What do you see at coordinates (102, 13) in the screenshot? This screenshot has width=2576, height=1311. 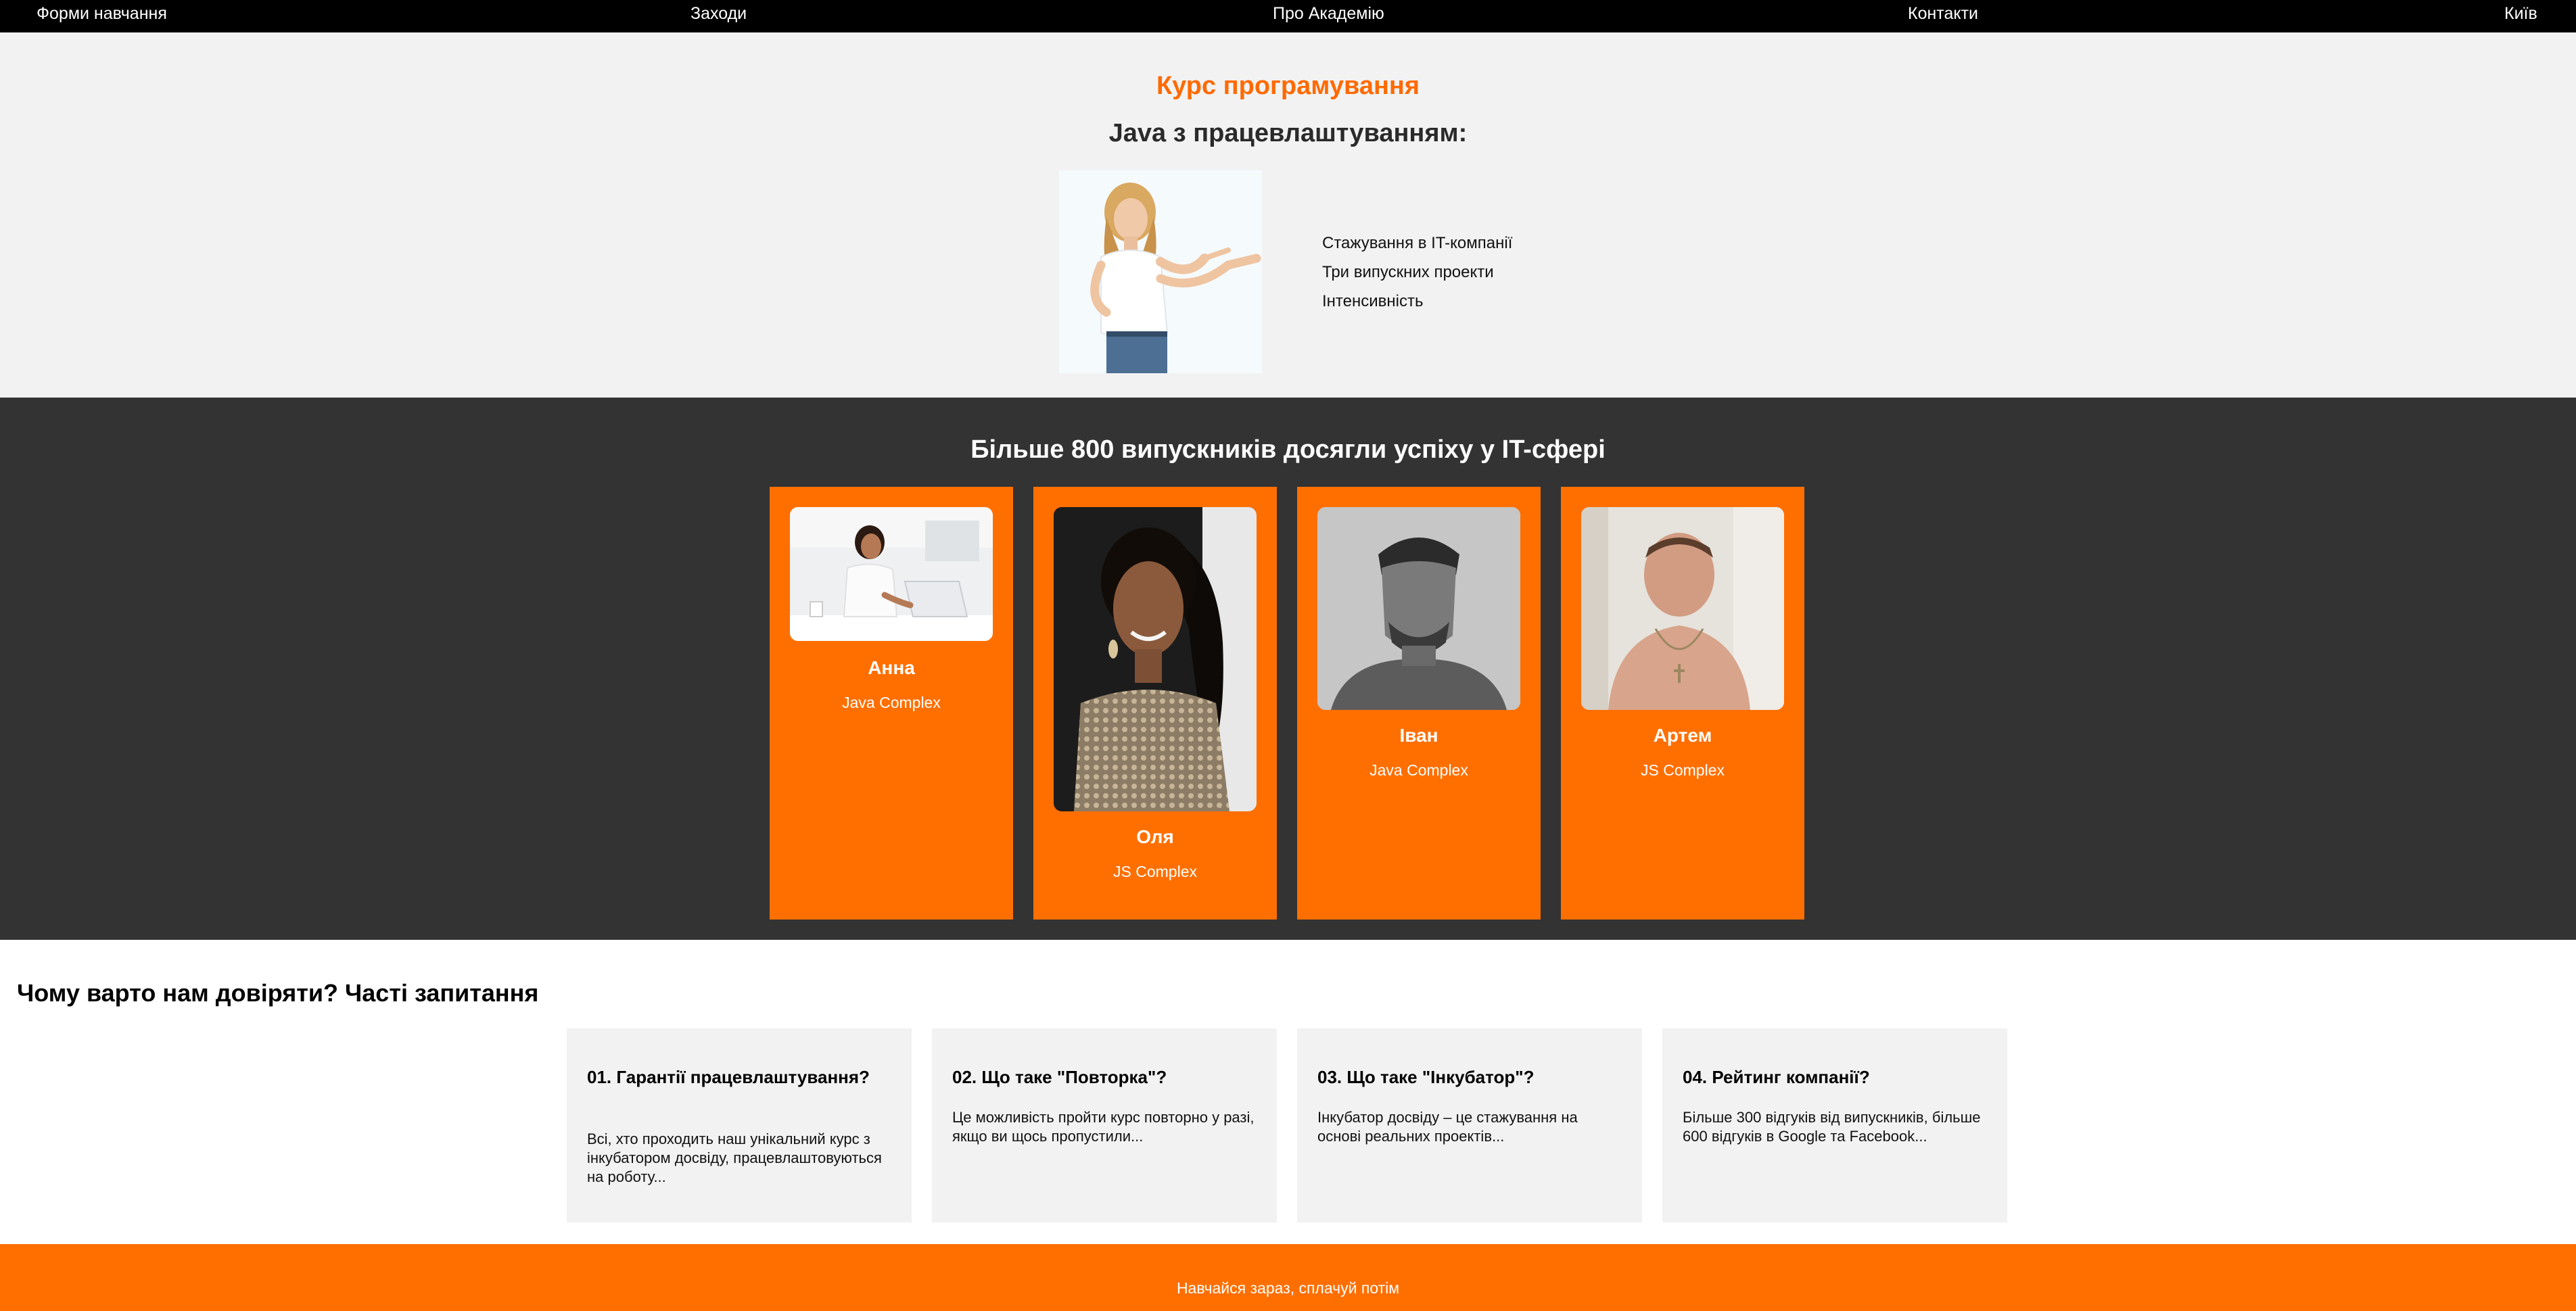 I see `nav-link-forms: Форми навчання` at bounding box center [102, 13].